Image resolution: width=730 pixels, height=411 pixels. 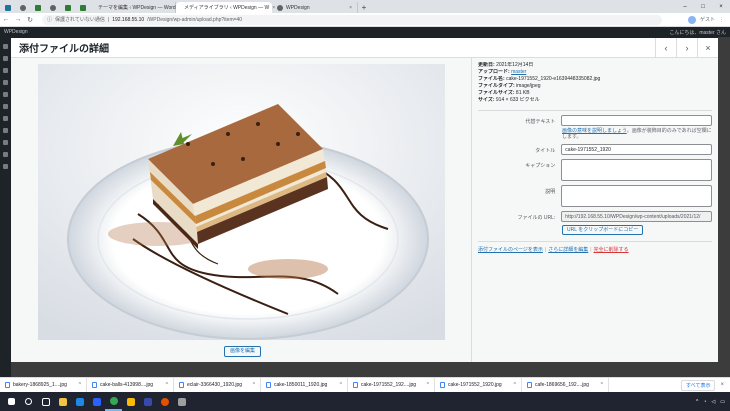 I want to click on download-item: cake-1971552_192....jpg ^, so click(x=391, y=385).